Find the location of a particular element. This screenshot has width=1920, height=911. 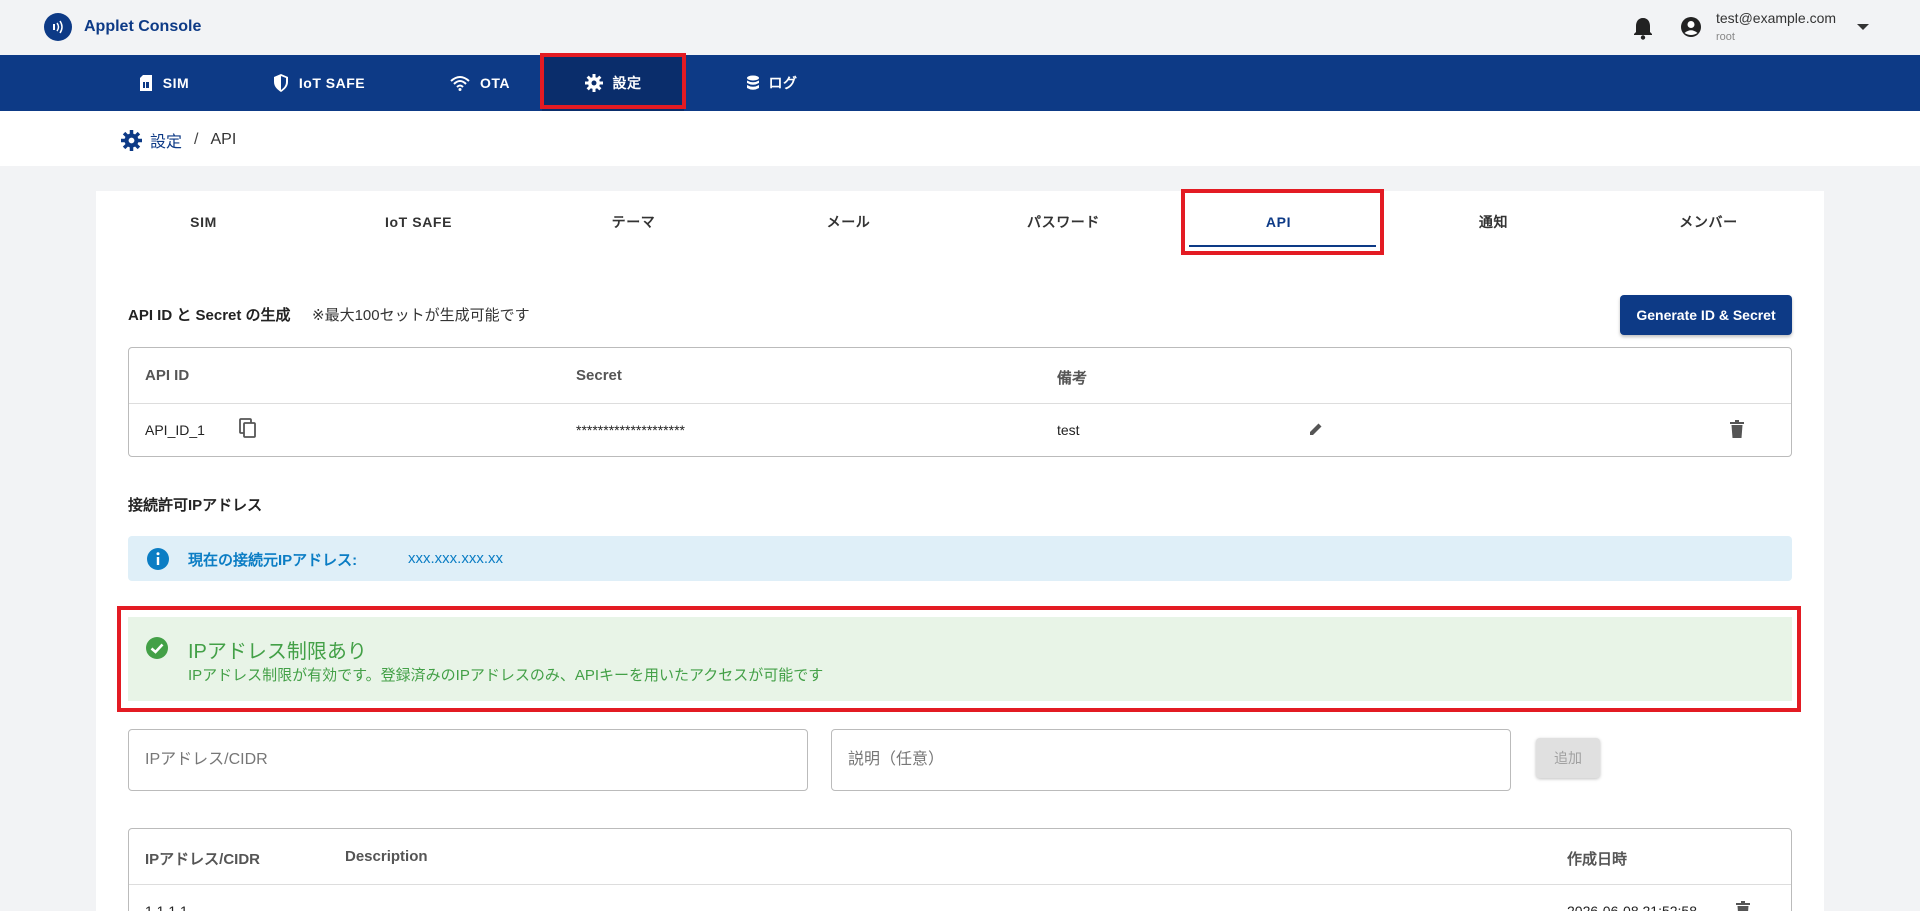

column-header-secret: Secret is located at coordinates (599, 375).